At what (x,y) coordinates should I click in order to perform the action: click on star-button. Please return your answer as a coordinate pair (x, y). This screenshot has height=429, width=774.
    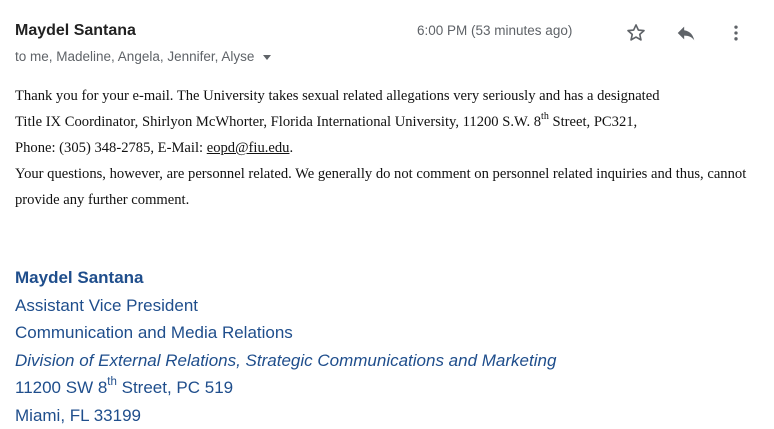
    Looking at the image, I should click on (636, 33).